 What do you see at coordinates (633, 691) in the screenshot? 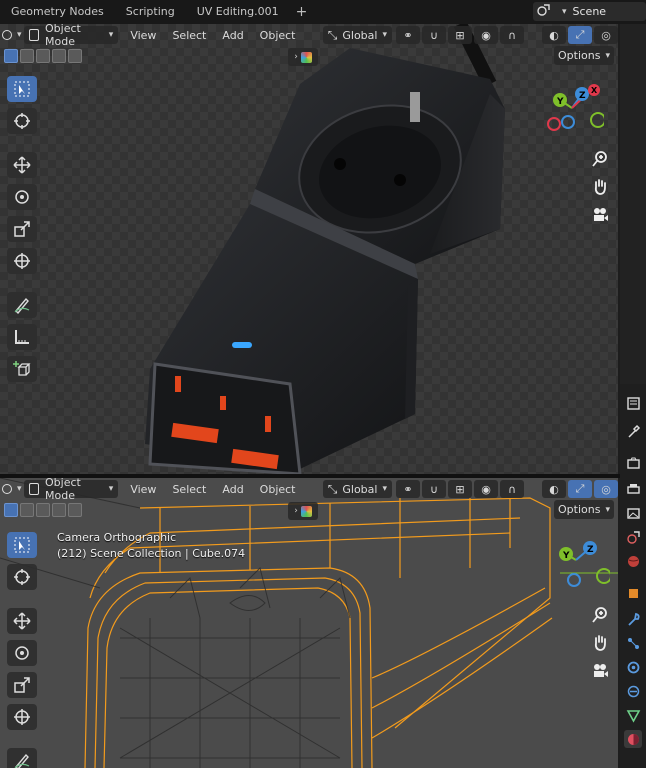
I see `tab-constraints` at bounding box center [633, 691].